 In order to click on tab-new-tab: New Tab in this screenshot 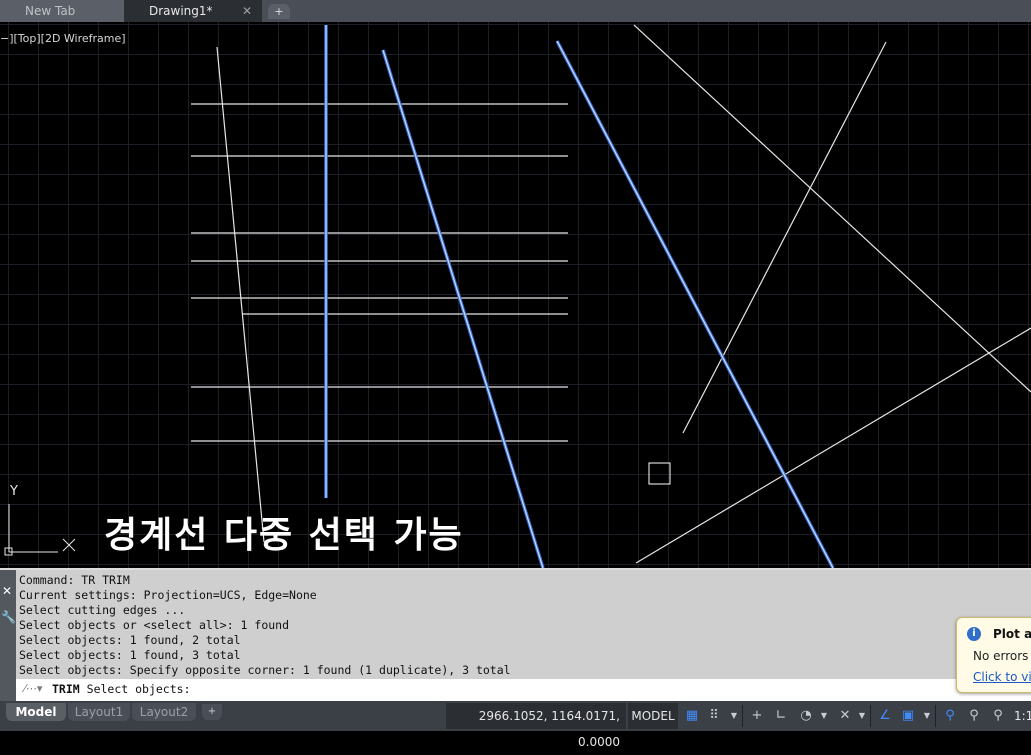, I will do `click(69, 11)`.